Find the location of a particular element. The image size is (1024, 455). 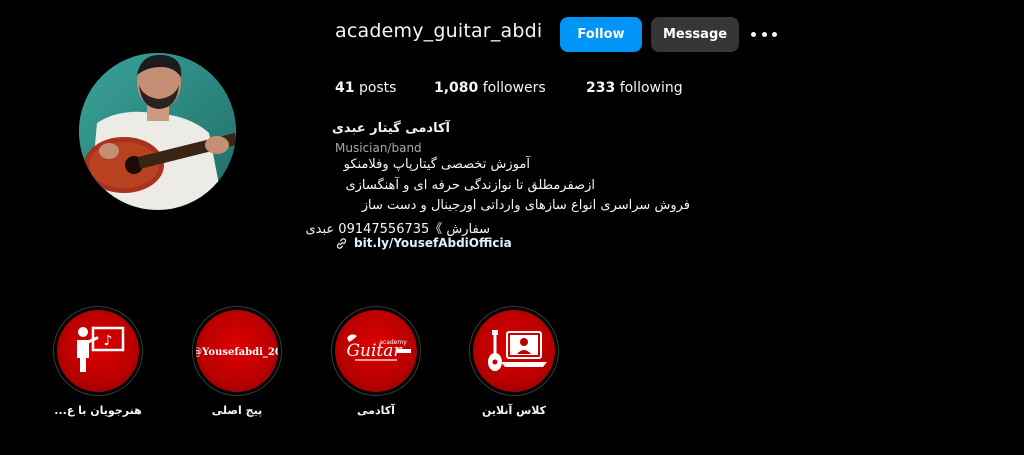

posts-count: 41 posts is located at coordinates (365, 88).